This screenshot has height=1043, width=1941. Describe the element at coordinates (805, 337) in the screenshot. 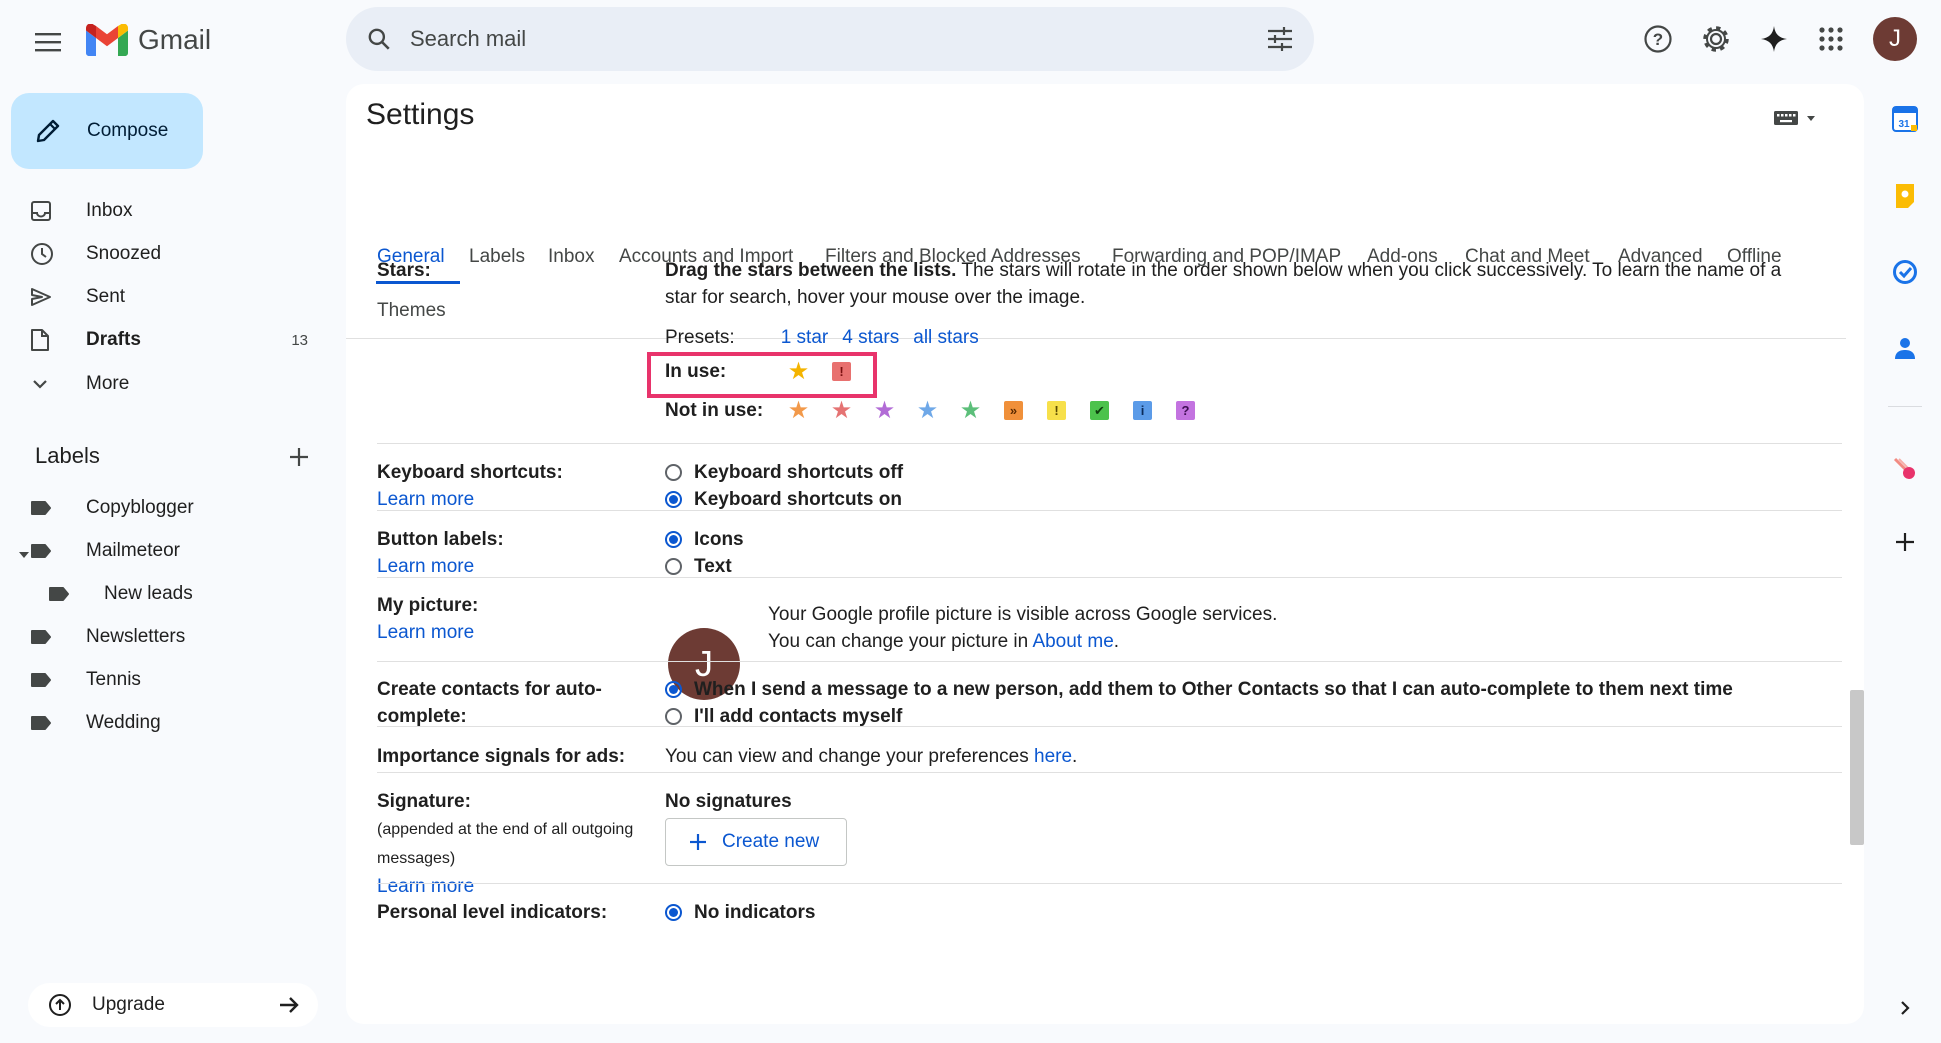

I see `preset-1-star: 1 star` at that location.